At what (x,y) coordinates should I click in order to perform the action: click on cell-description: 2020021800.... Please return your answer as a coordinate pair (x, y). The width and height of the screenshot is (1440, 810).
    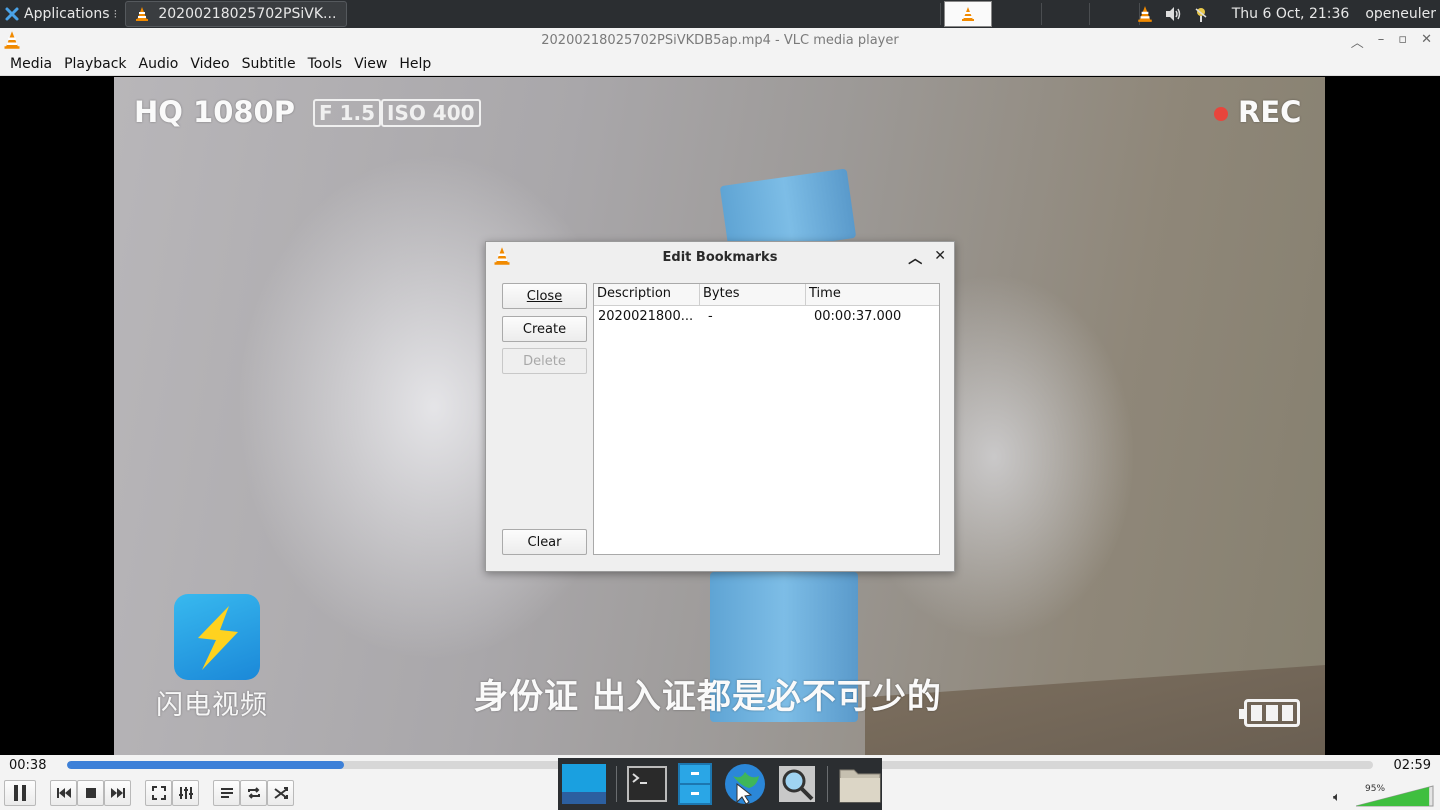
    Looking at the image, I should click on (647, 316).